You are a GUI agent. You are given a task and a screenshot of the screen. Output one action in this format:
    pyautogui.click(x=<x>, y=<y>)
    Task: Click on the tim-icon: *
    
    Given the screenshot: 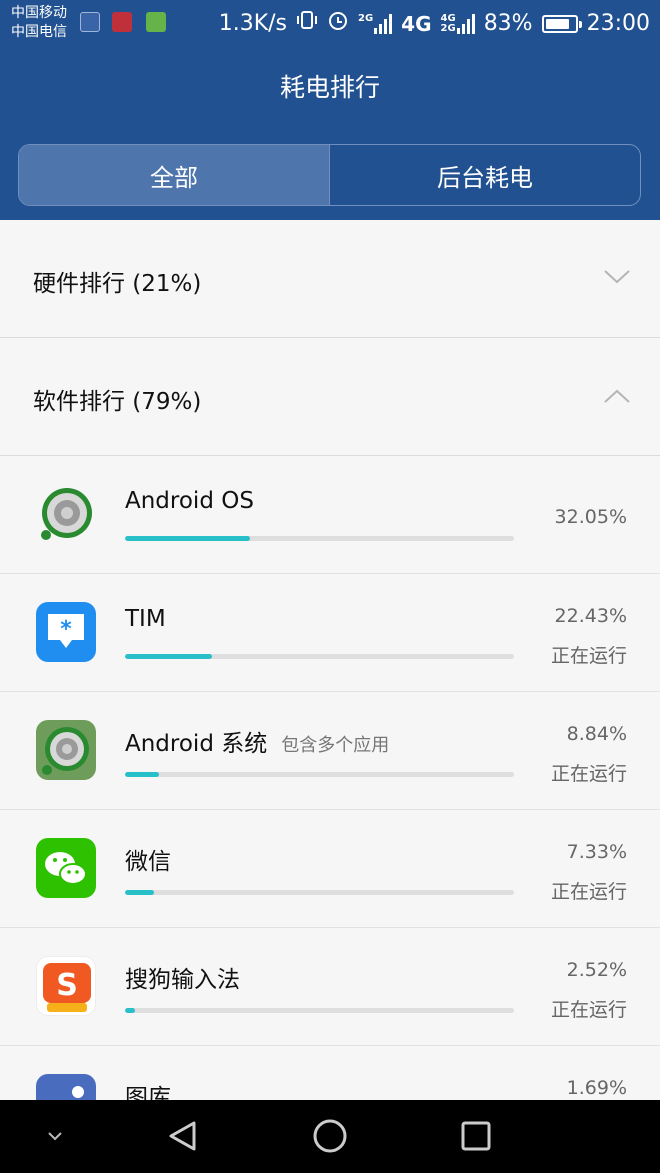 What is the action you would take?
    pyautogui.click(x=66, y=632)
    